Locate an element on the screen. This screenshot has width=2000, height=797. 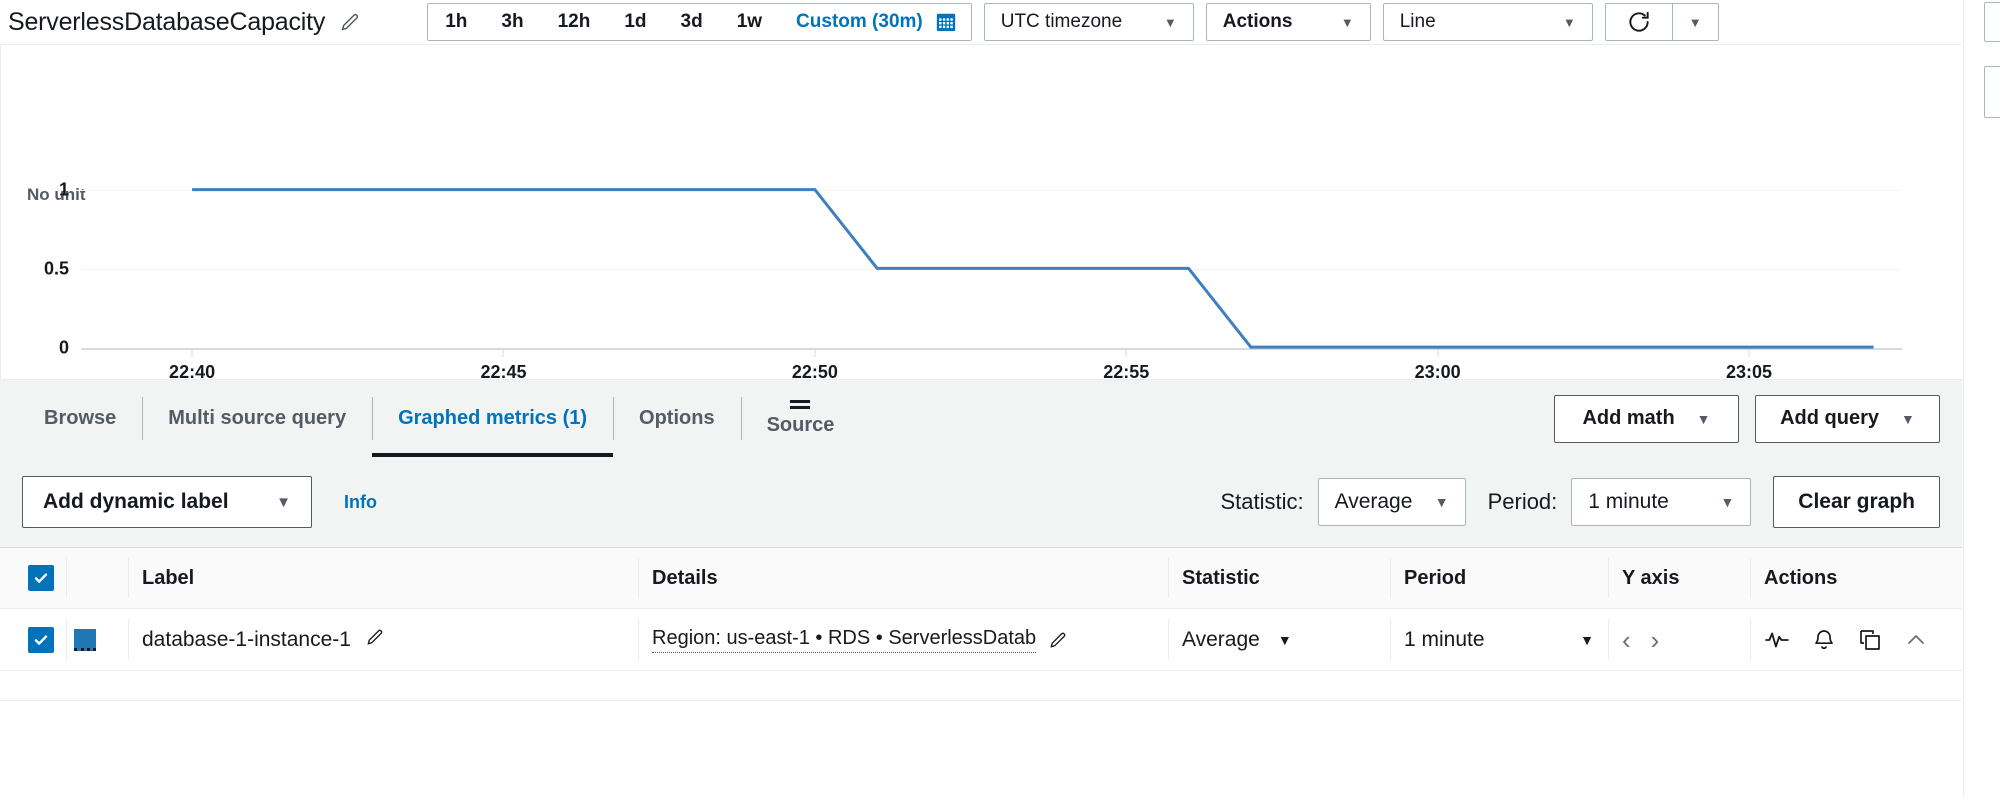
page-title: ServerlessDatabaseCapacity is located at coordinates (167, 21).